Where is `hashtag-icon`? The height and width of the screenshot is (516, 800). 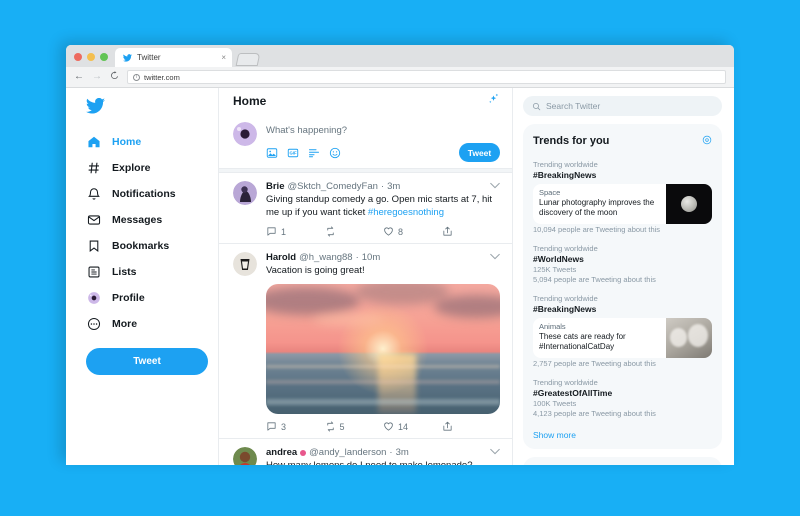 hashtag-icon is located at coordinates (93, 168).